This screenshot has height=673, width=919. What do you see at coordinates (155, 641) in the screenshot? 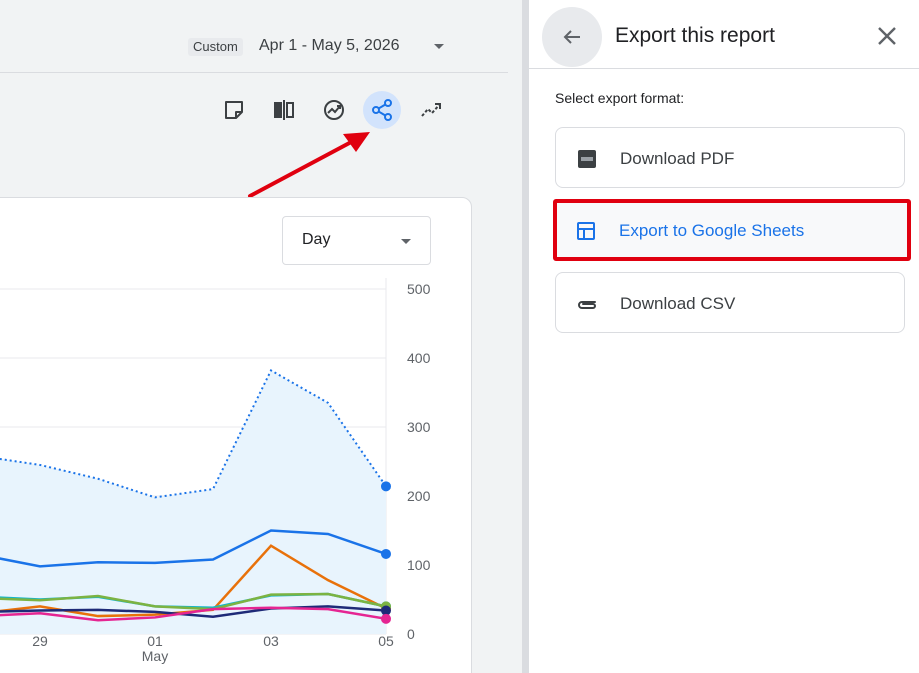
I see `x-tick-label: 01` at bounding box center [155, 641].